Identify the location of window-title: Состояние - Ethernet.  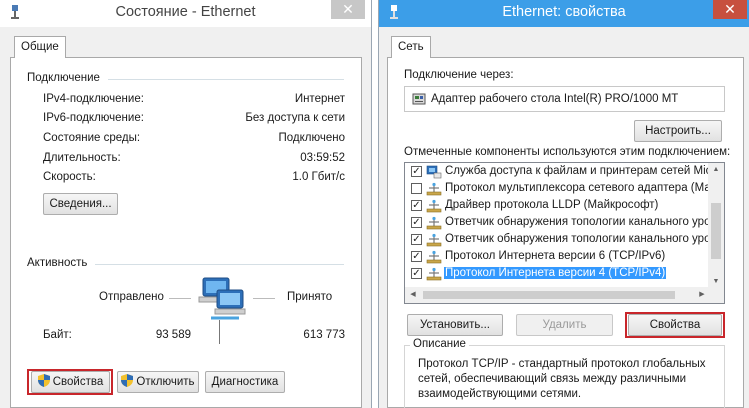
(185, 12).